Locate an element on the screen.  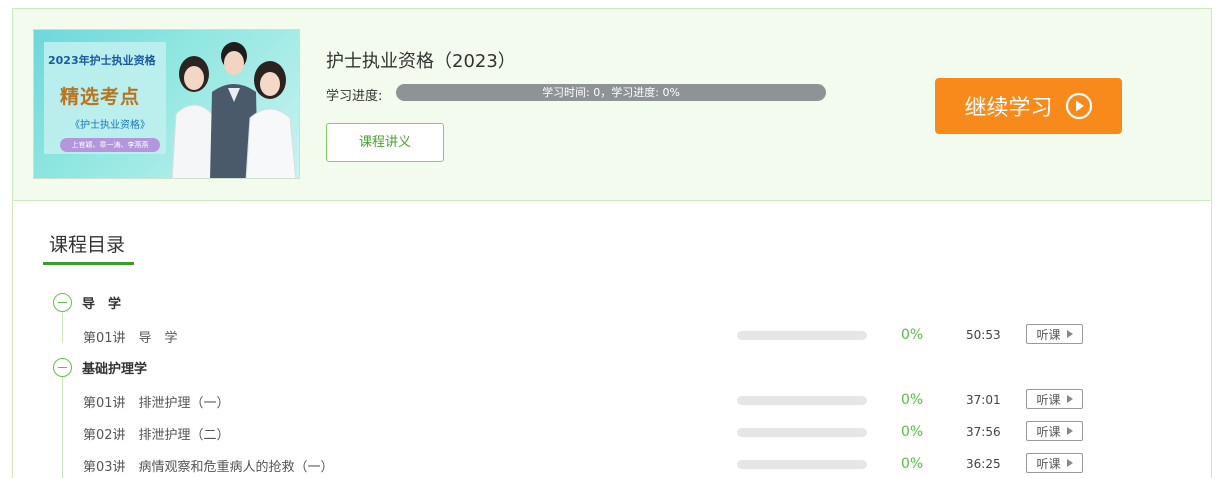
play-circle-icon is located at coordinates (1078, 106).